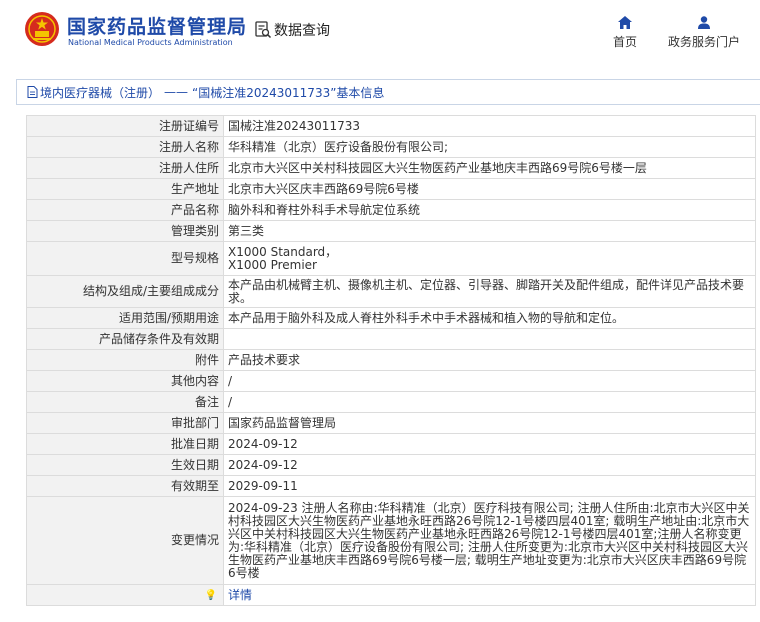 This screenshot has width=760, height=622. What do you see at coordinates (489, 147) in the screenshot?
I see `row-value: 华科精准（北京）医疗设备股份有限公司;` at bounding box center [489, 147].